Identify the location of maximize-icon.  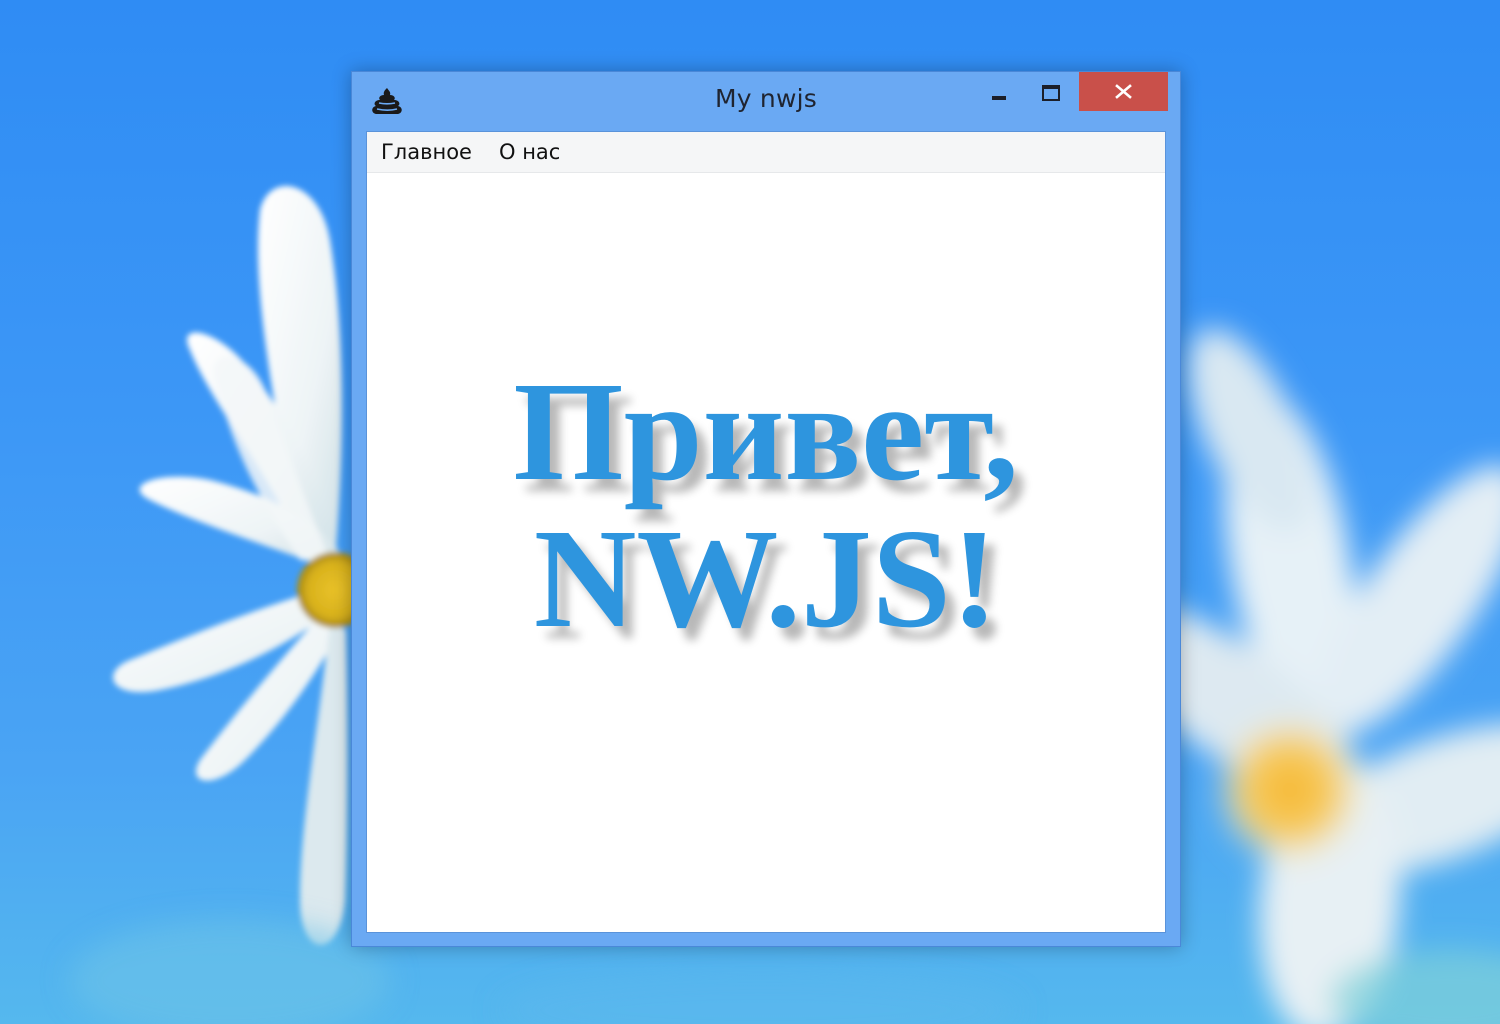
(1051, 93).